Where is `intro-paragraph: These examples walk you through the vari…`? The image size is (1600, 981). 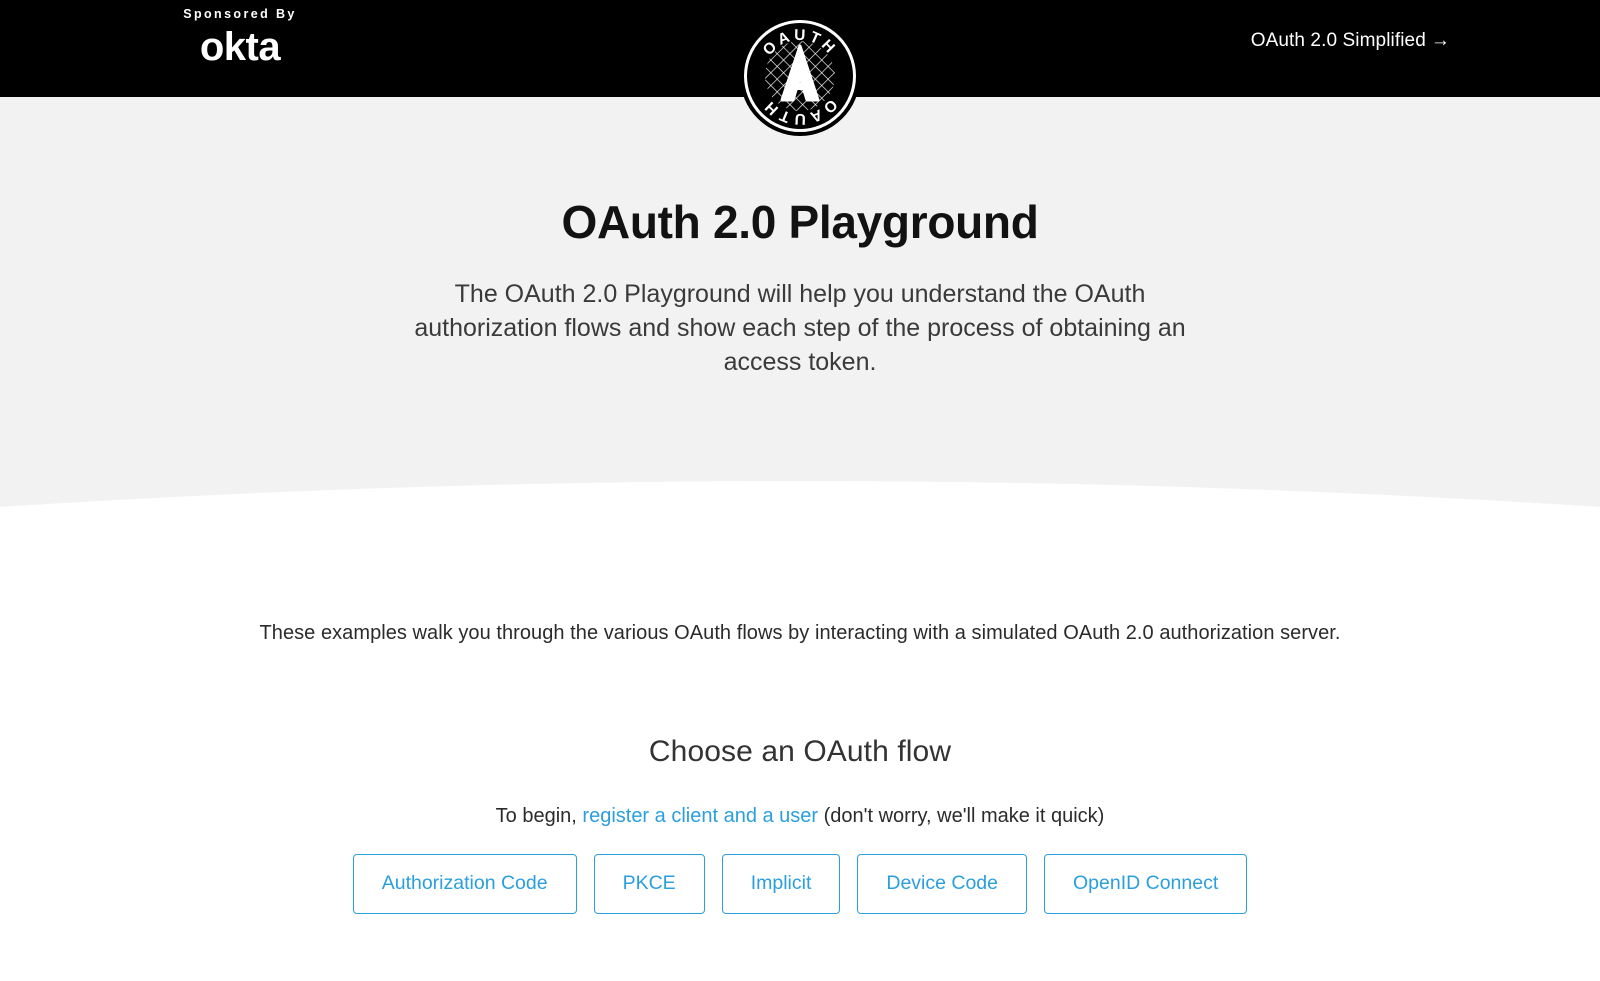
intro-paragraph: These examples walk you through the vari… is located at coordinates (800, 633).